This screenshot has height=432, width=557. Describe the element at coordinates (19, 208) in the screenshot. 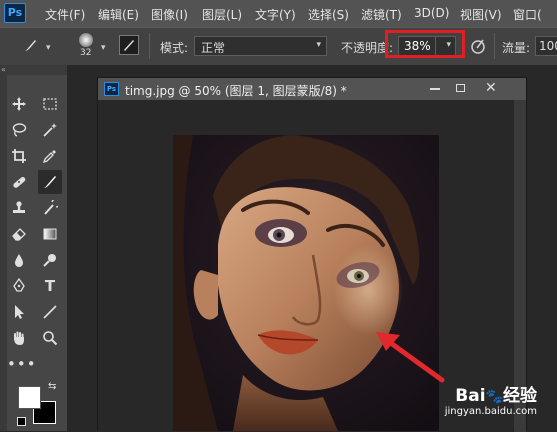

I see `clone-stamp-tool-icon` at that location.